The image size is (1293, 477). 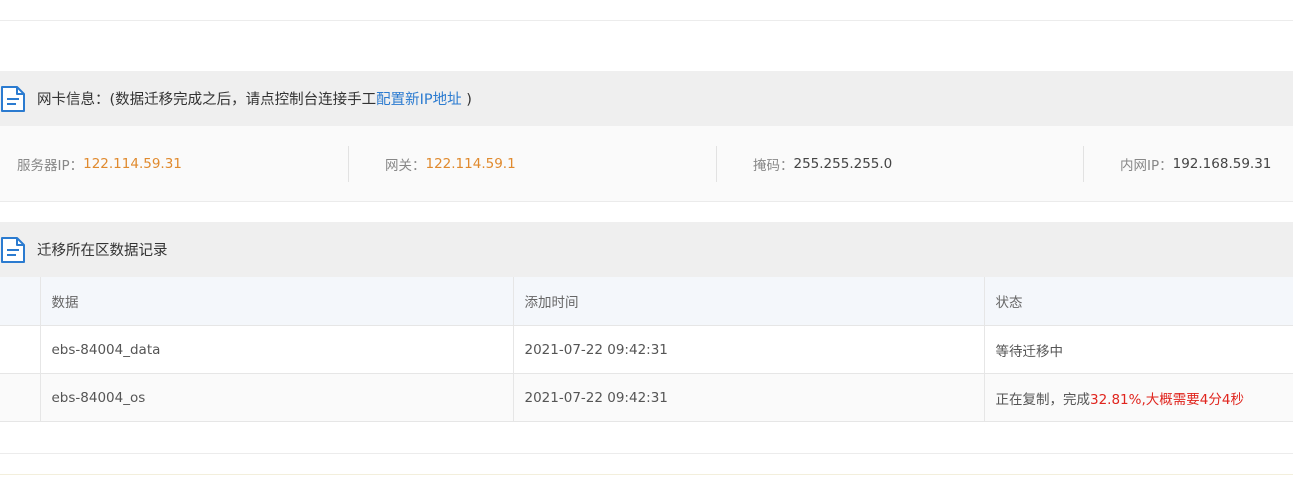 What do you see at coordinates (1116, 399) in the screenshot?
I see `progress-percent: 32.81%` at bounding box center [1116, 399].